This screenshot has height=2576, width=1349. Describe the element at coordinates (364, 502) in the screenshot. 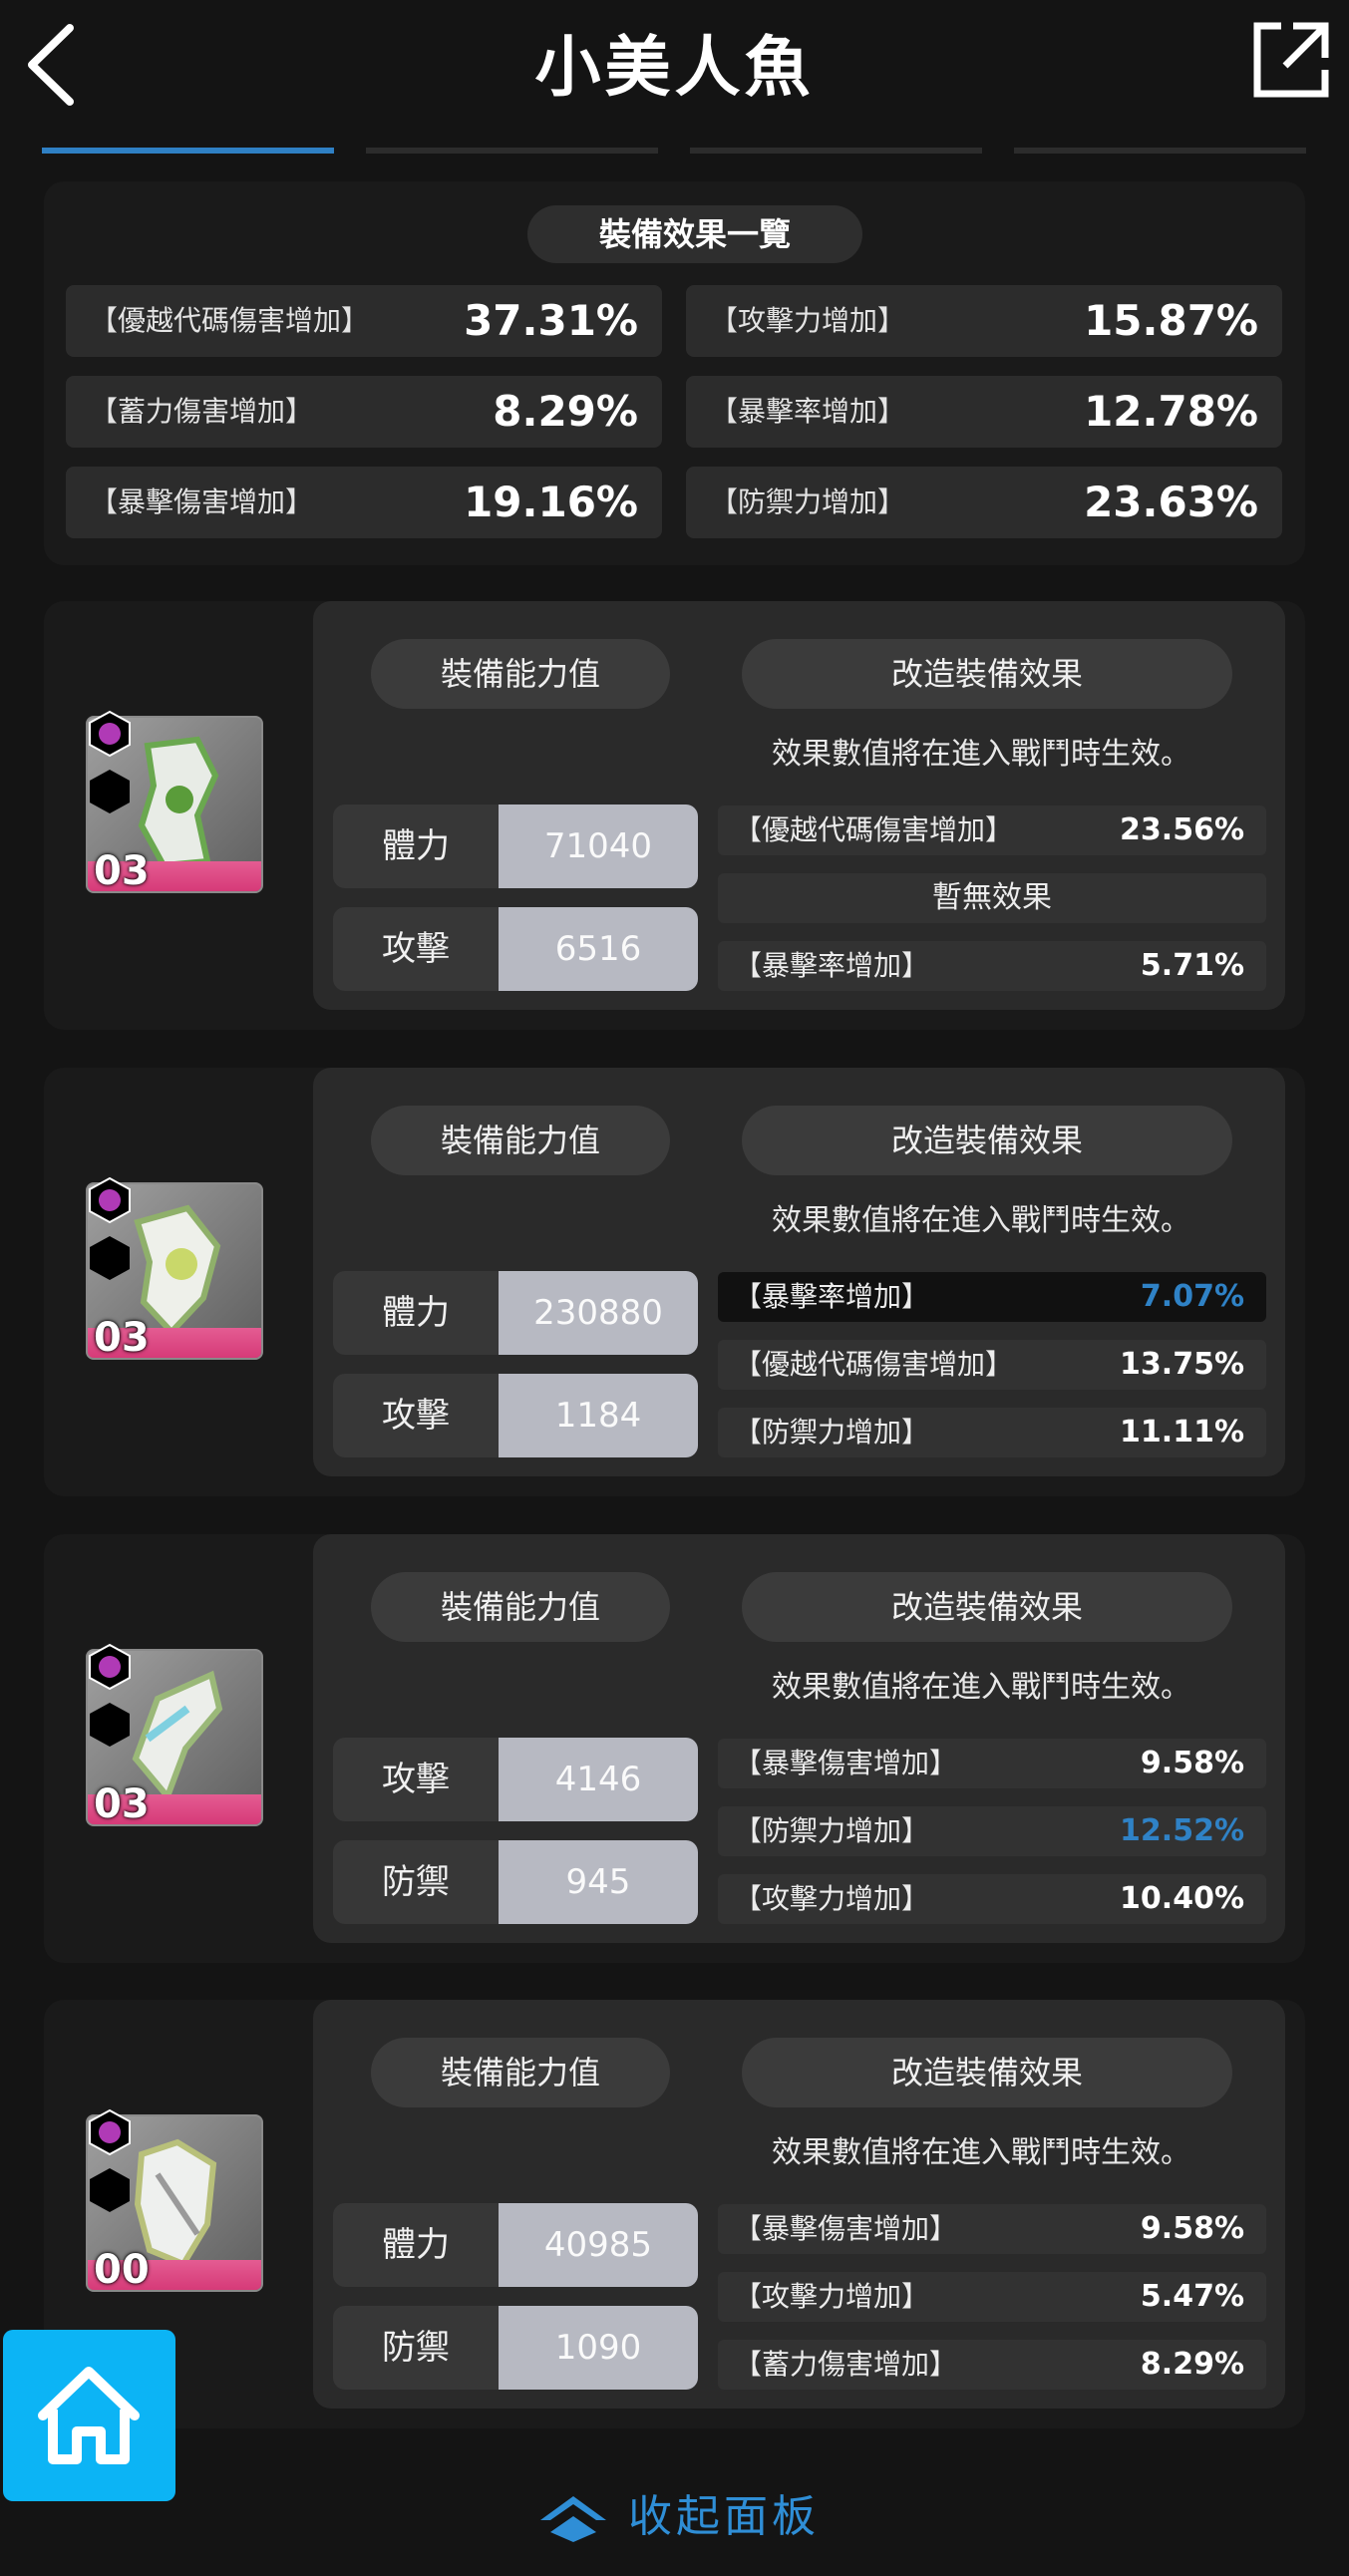

I see `summary-item: 【暴擊傷害增加】 19.16%` at that location.